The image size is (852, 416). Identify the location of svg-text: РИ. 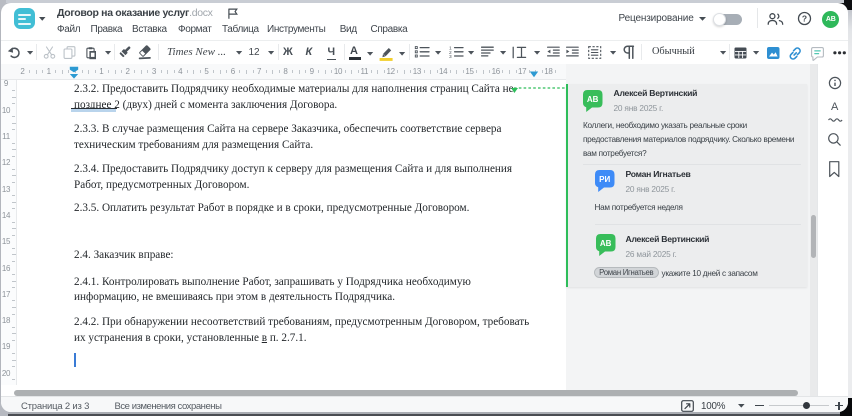
(604, 178).